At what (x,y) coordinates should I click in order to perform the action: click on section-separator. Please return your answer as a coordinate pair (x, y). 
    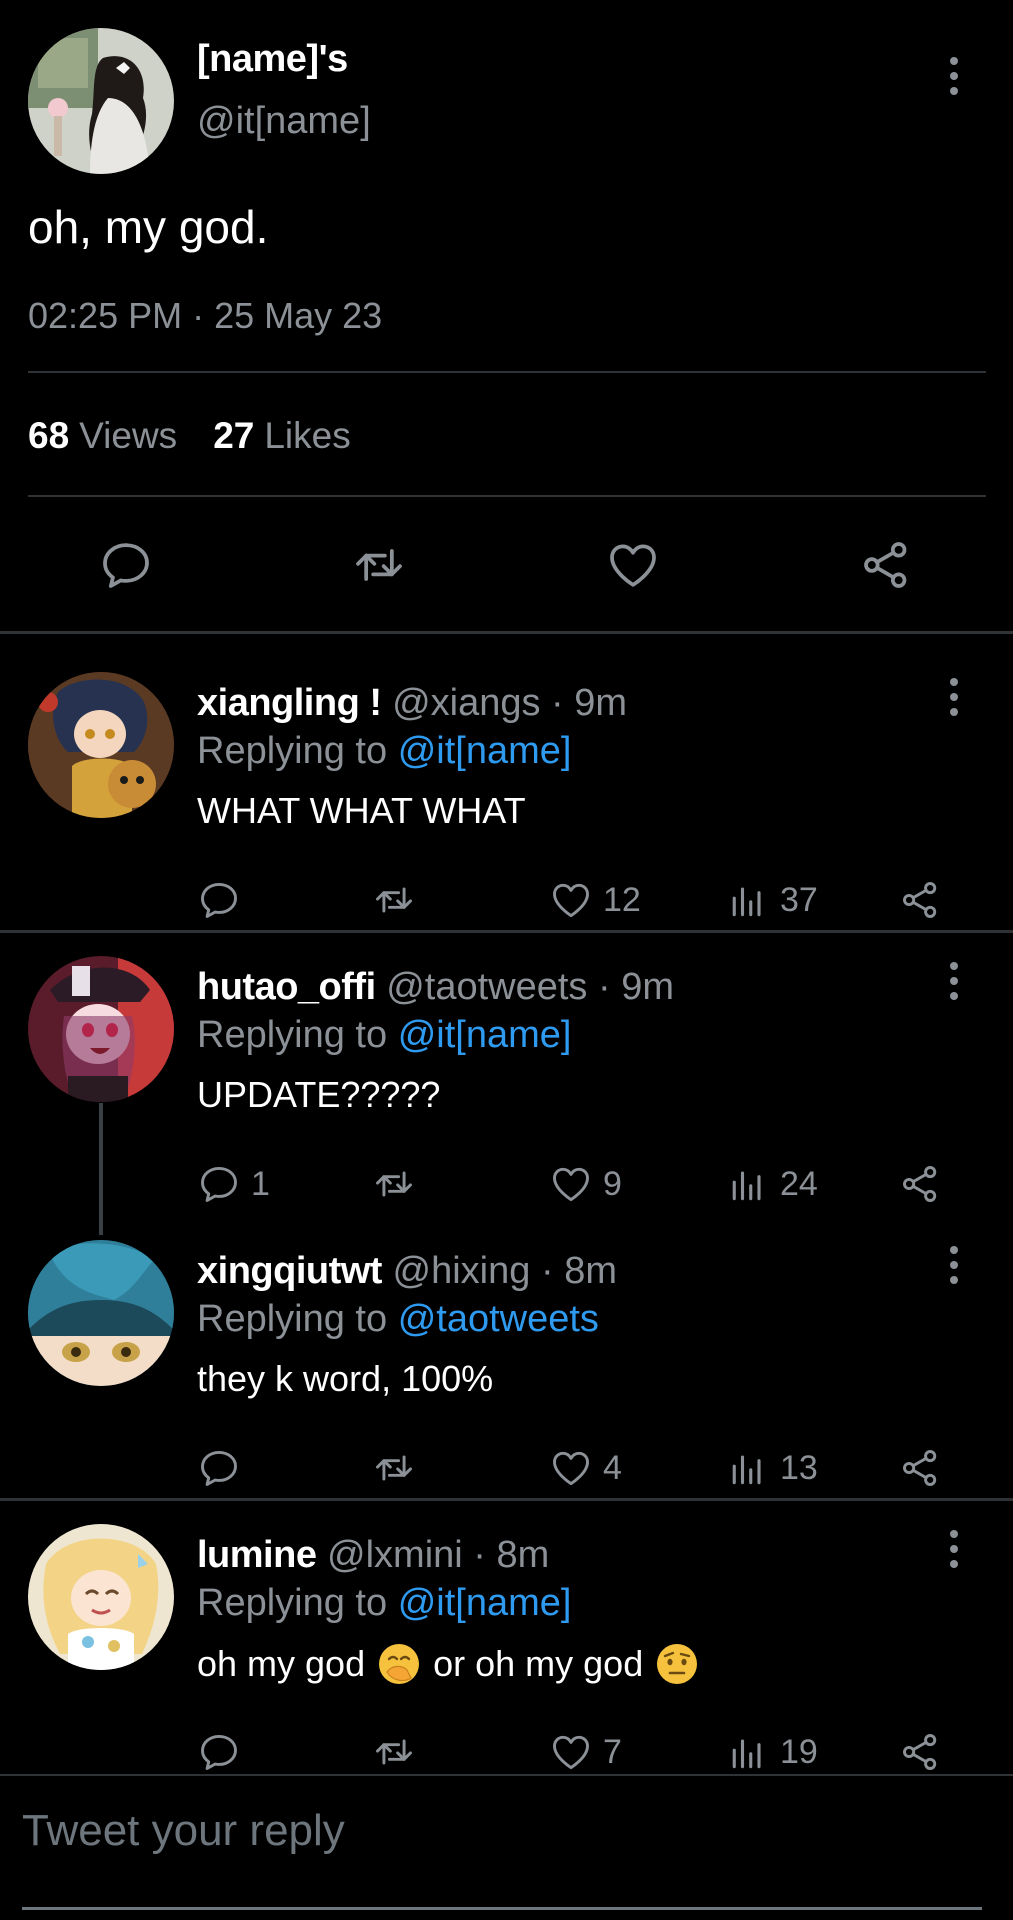
    Looking at the image, I should click on (506, 931).